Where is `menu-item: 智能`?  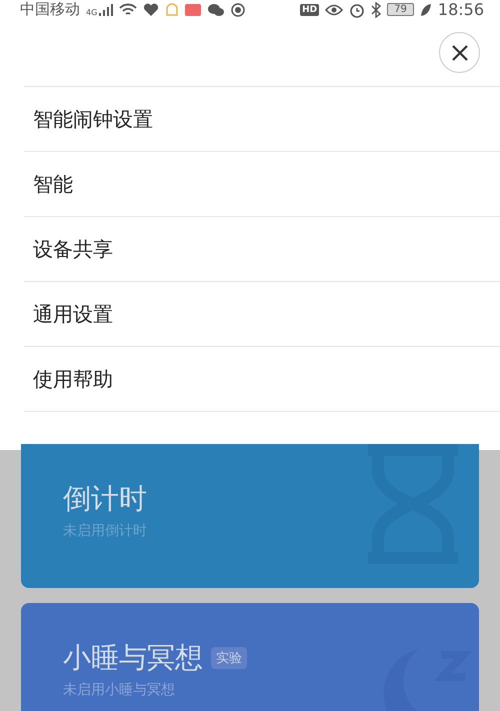
menu-item: 智能 is located at coordinates (53, 184).